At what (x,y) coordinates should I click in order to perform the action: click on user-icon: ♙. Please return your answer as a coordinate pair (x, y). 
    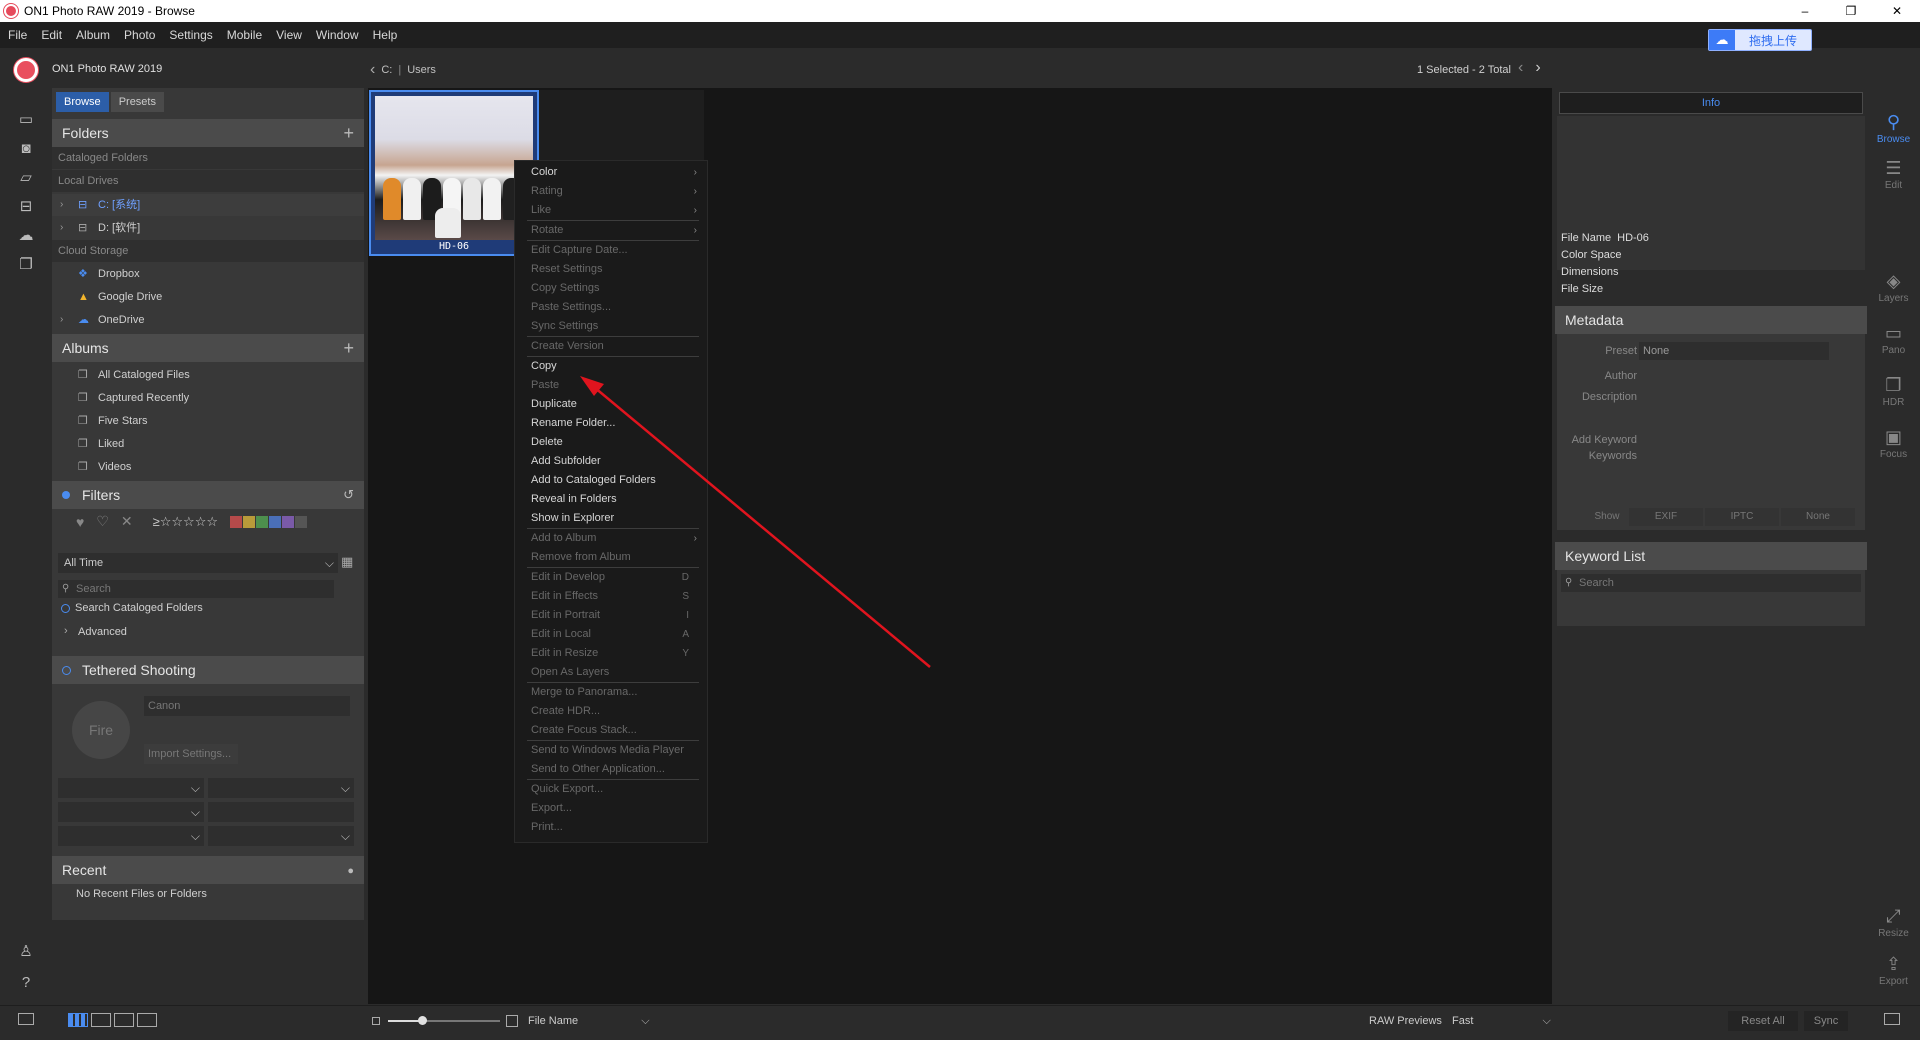
    Looking at the image, I should click on (26, 952).